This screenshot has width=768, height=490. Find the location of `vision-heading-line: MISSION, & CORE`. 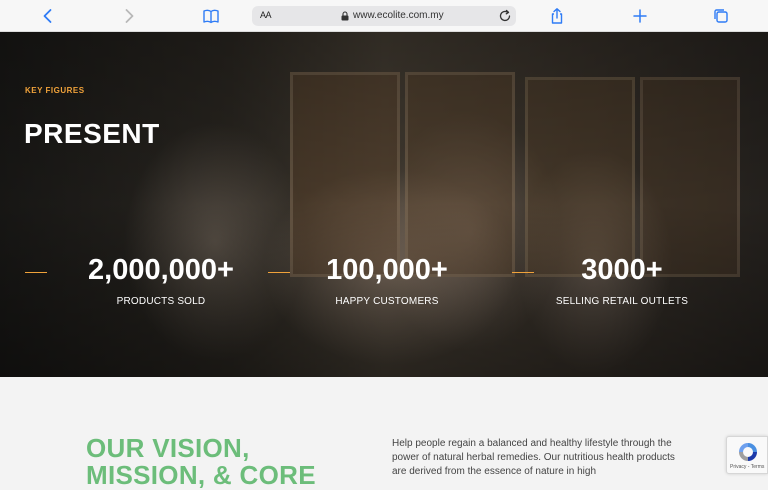

vision-heading-line: MISSION, & CORE is located at coordinates (201, 475).